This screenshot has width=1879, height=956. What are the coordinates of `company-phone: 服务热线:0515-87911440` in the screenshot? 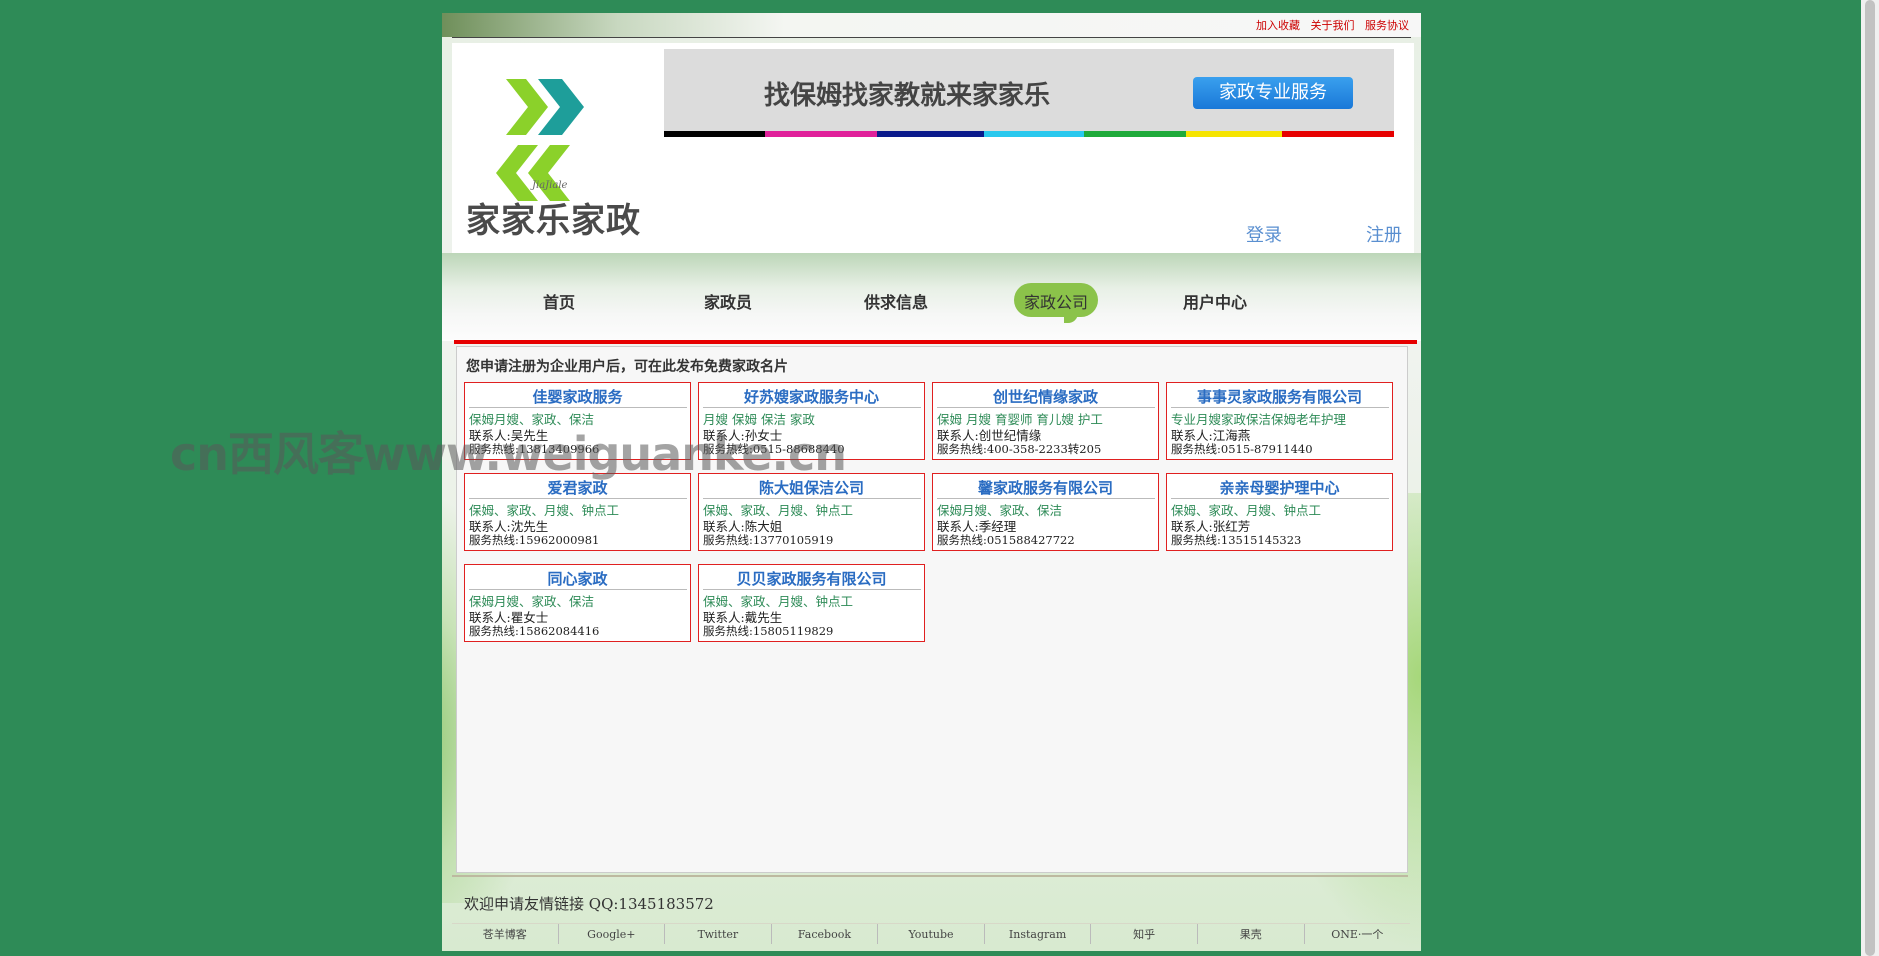 It's located at (1242, 449).